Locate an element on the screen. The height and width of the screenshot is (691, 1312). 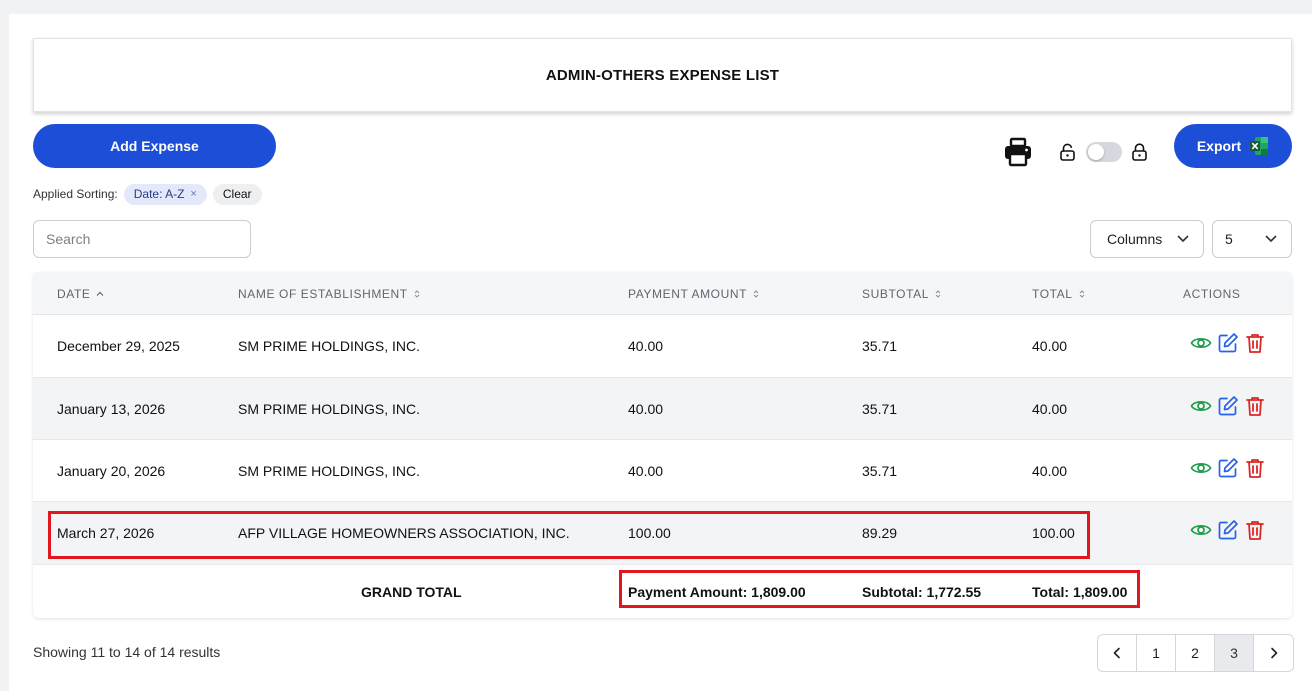
column-header-label: ACTIONS is located at coordinates (1212, 293).